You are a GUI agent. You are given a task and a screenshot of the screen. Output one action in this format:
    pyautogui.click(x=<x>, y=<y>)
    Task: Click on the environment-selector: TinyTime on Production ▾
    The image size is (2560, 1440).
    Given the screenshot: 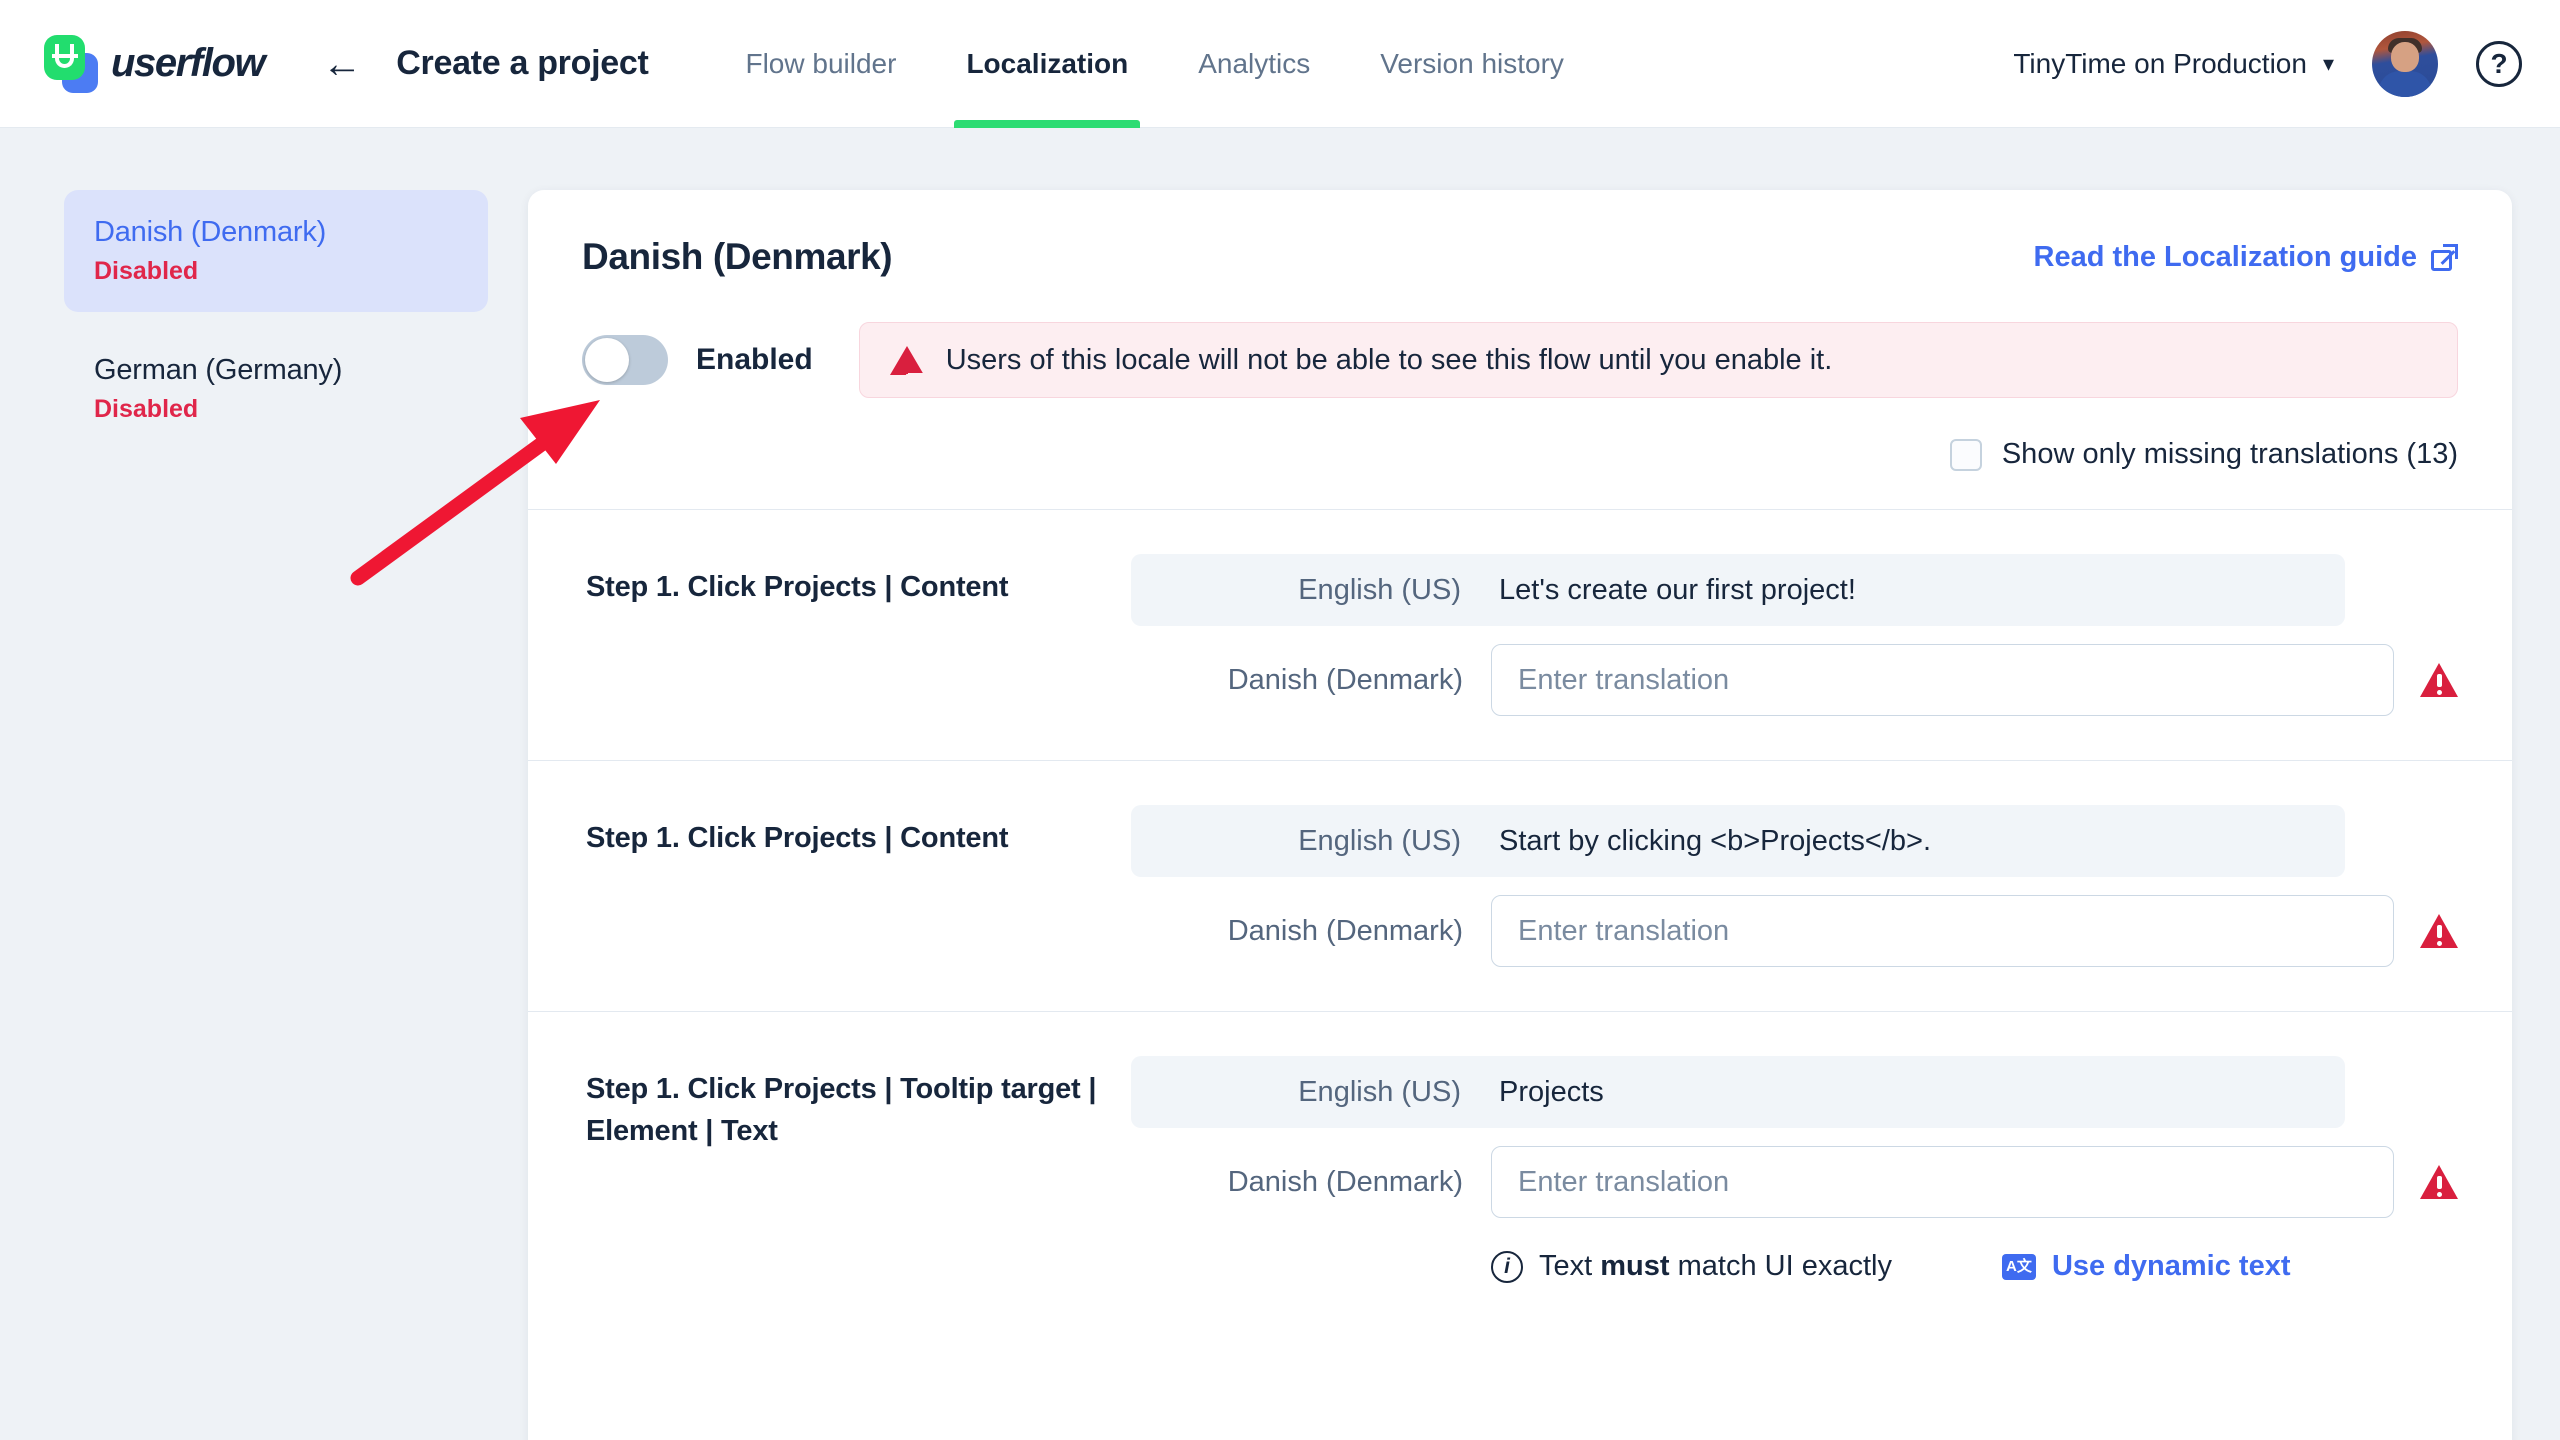 What is the action you would take?
    pyautogui.click(x=2173, y=64)
    